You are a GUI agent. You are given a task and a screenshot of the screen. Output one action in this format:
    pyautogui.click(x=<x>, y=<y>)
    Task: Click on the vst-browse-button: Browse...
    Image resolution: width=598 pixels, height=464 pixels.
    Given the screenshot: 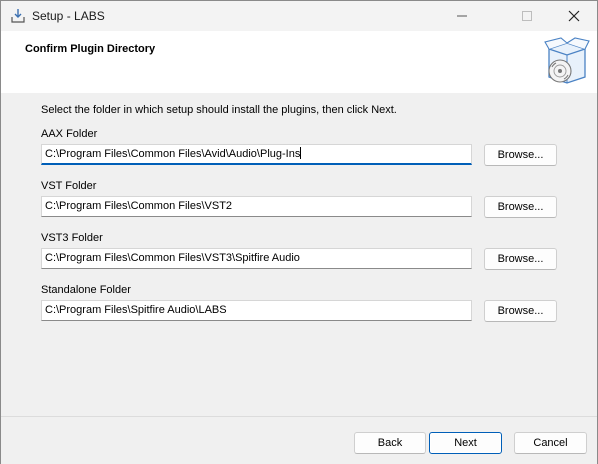 What is the action you would take?
    pyautogui.click(x=520, y=207)
    